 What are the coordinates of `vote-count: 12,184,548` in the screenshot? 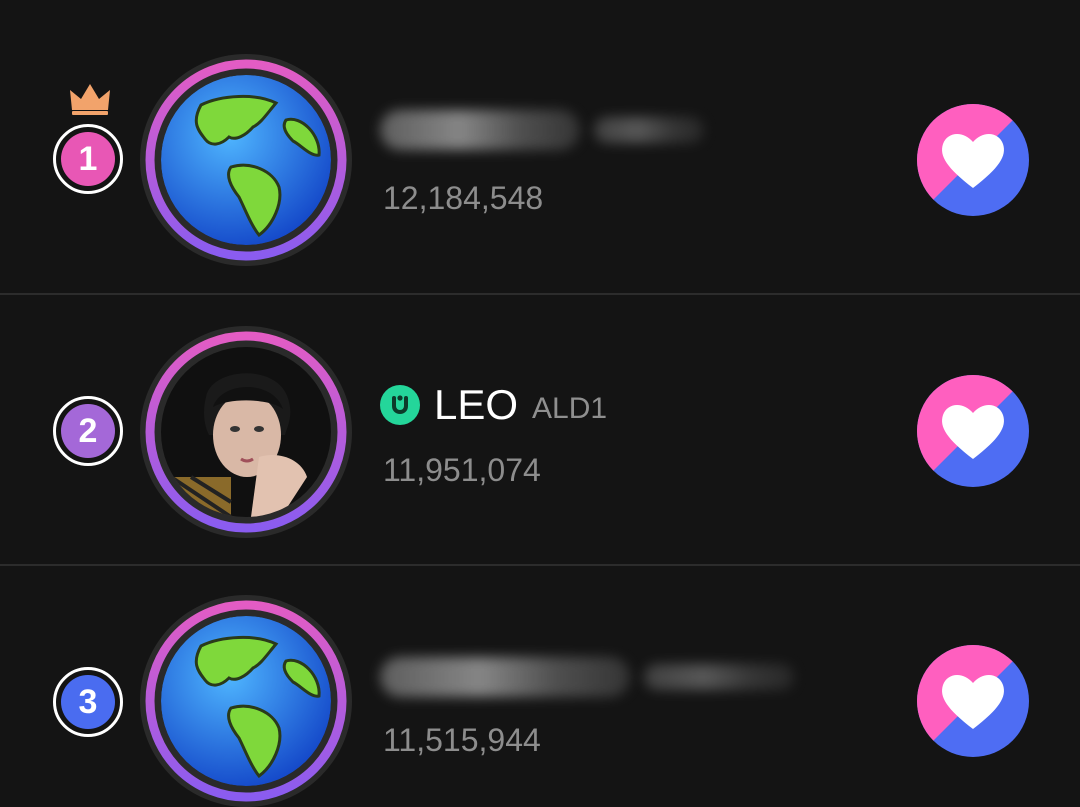 It's located at (463, 198).